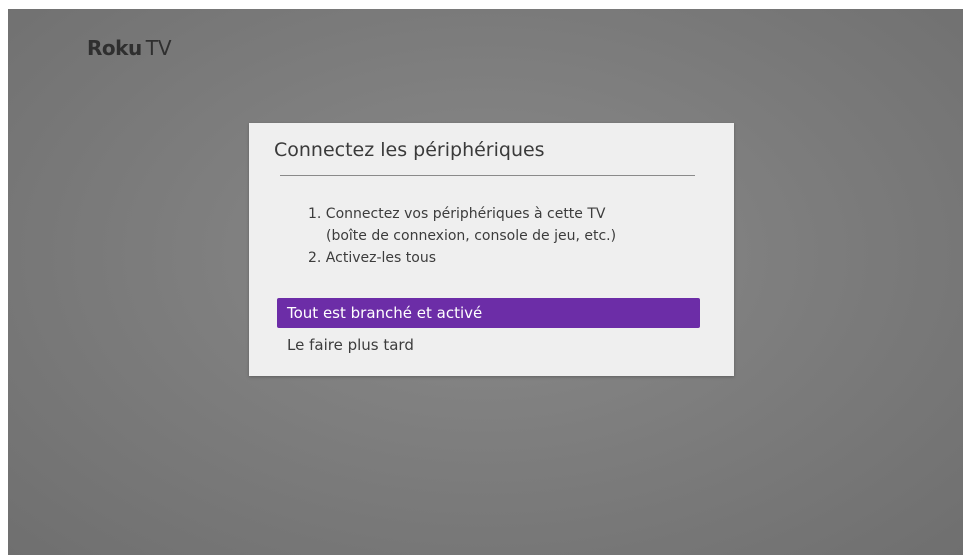  What do you see at coordinates (488, 345) in the screenshot?
I see `option-do-later: Le faire plus tard` at bounding box center [488, 345].